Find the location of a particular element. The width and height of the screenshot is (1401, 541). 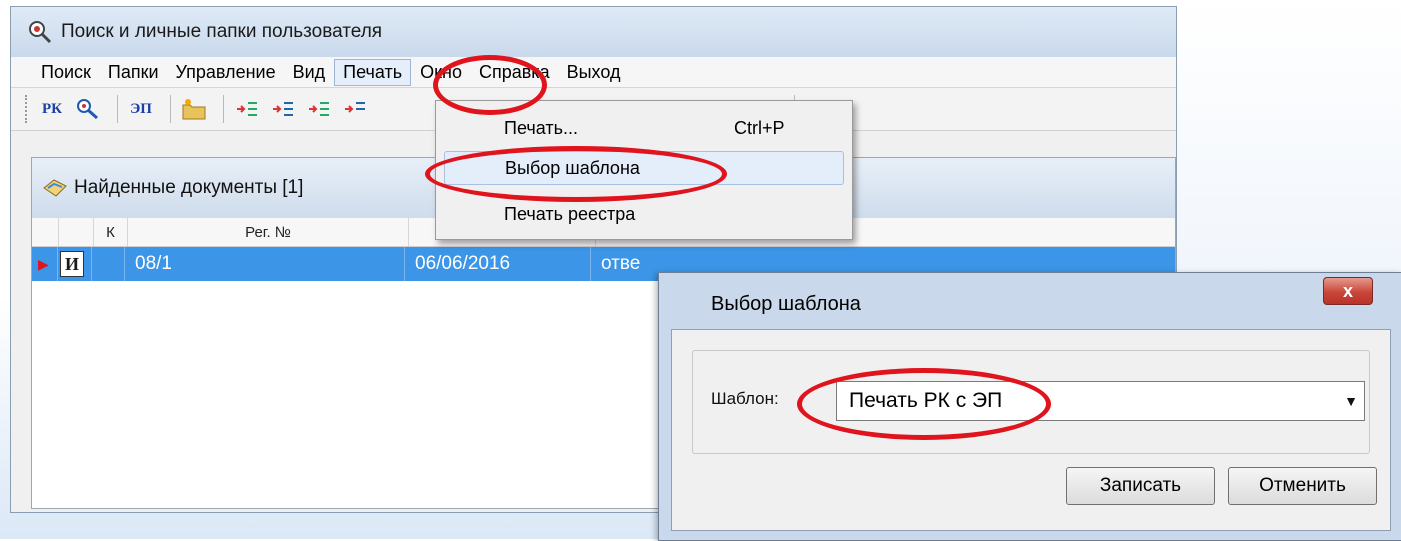

row-reg-no: 08/1 is located at coordinates (265, 264).